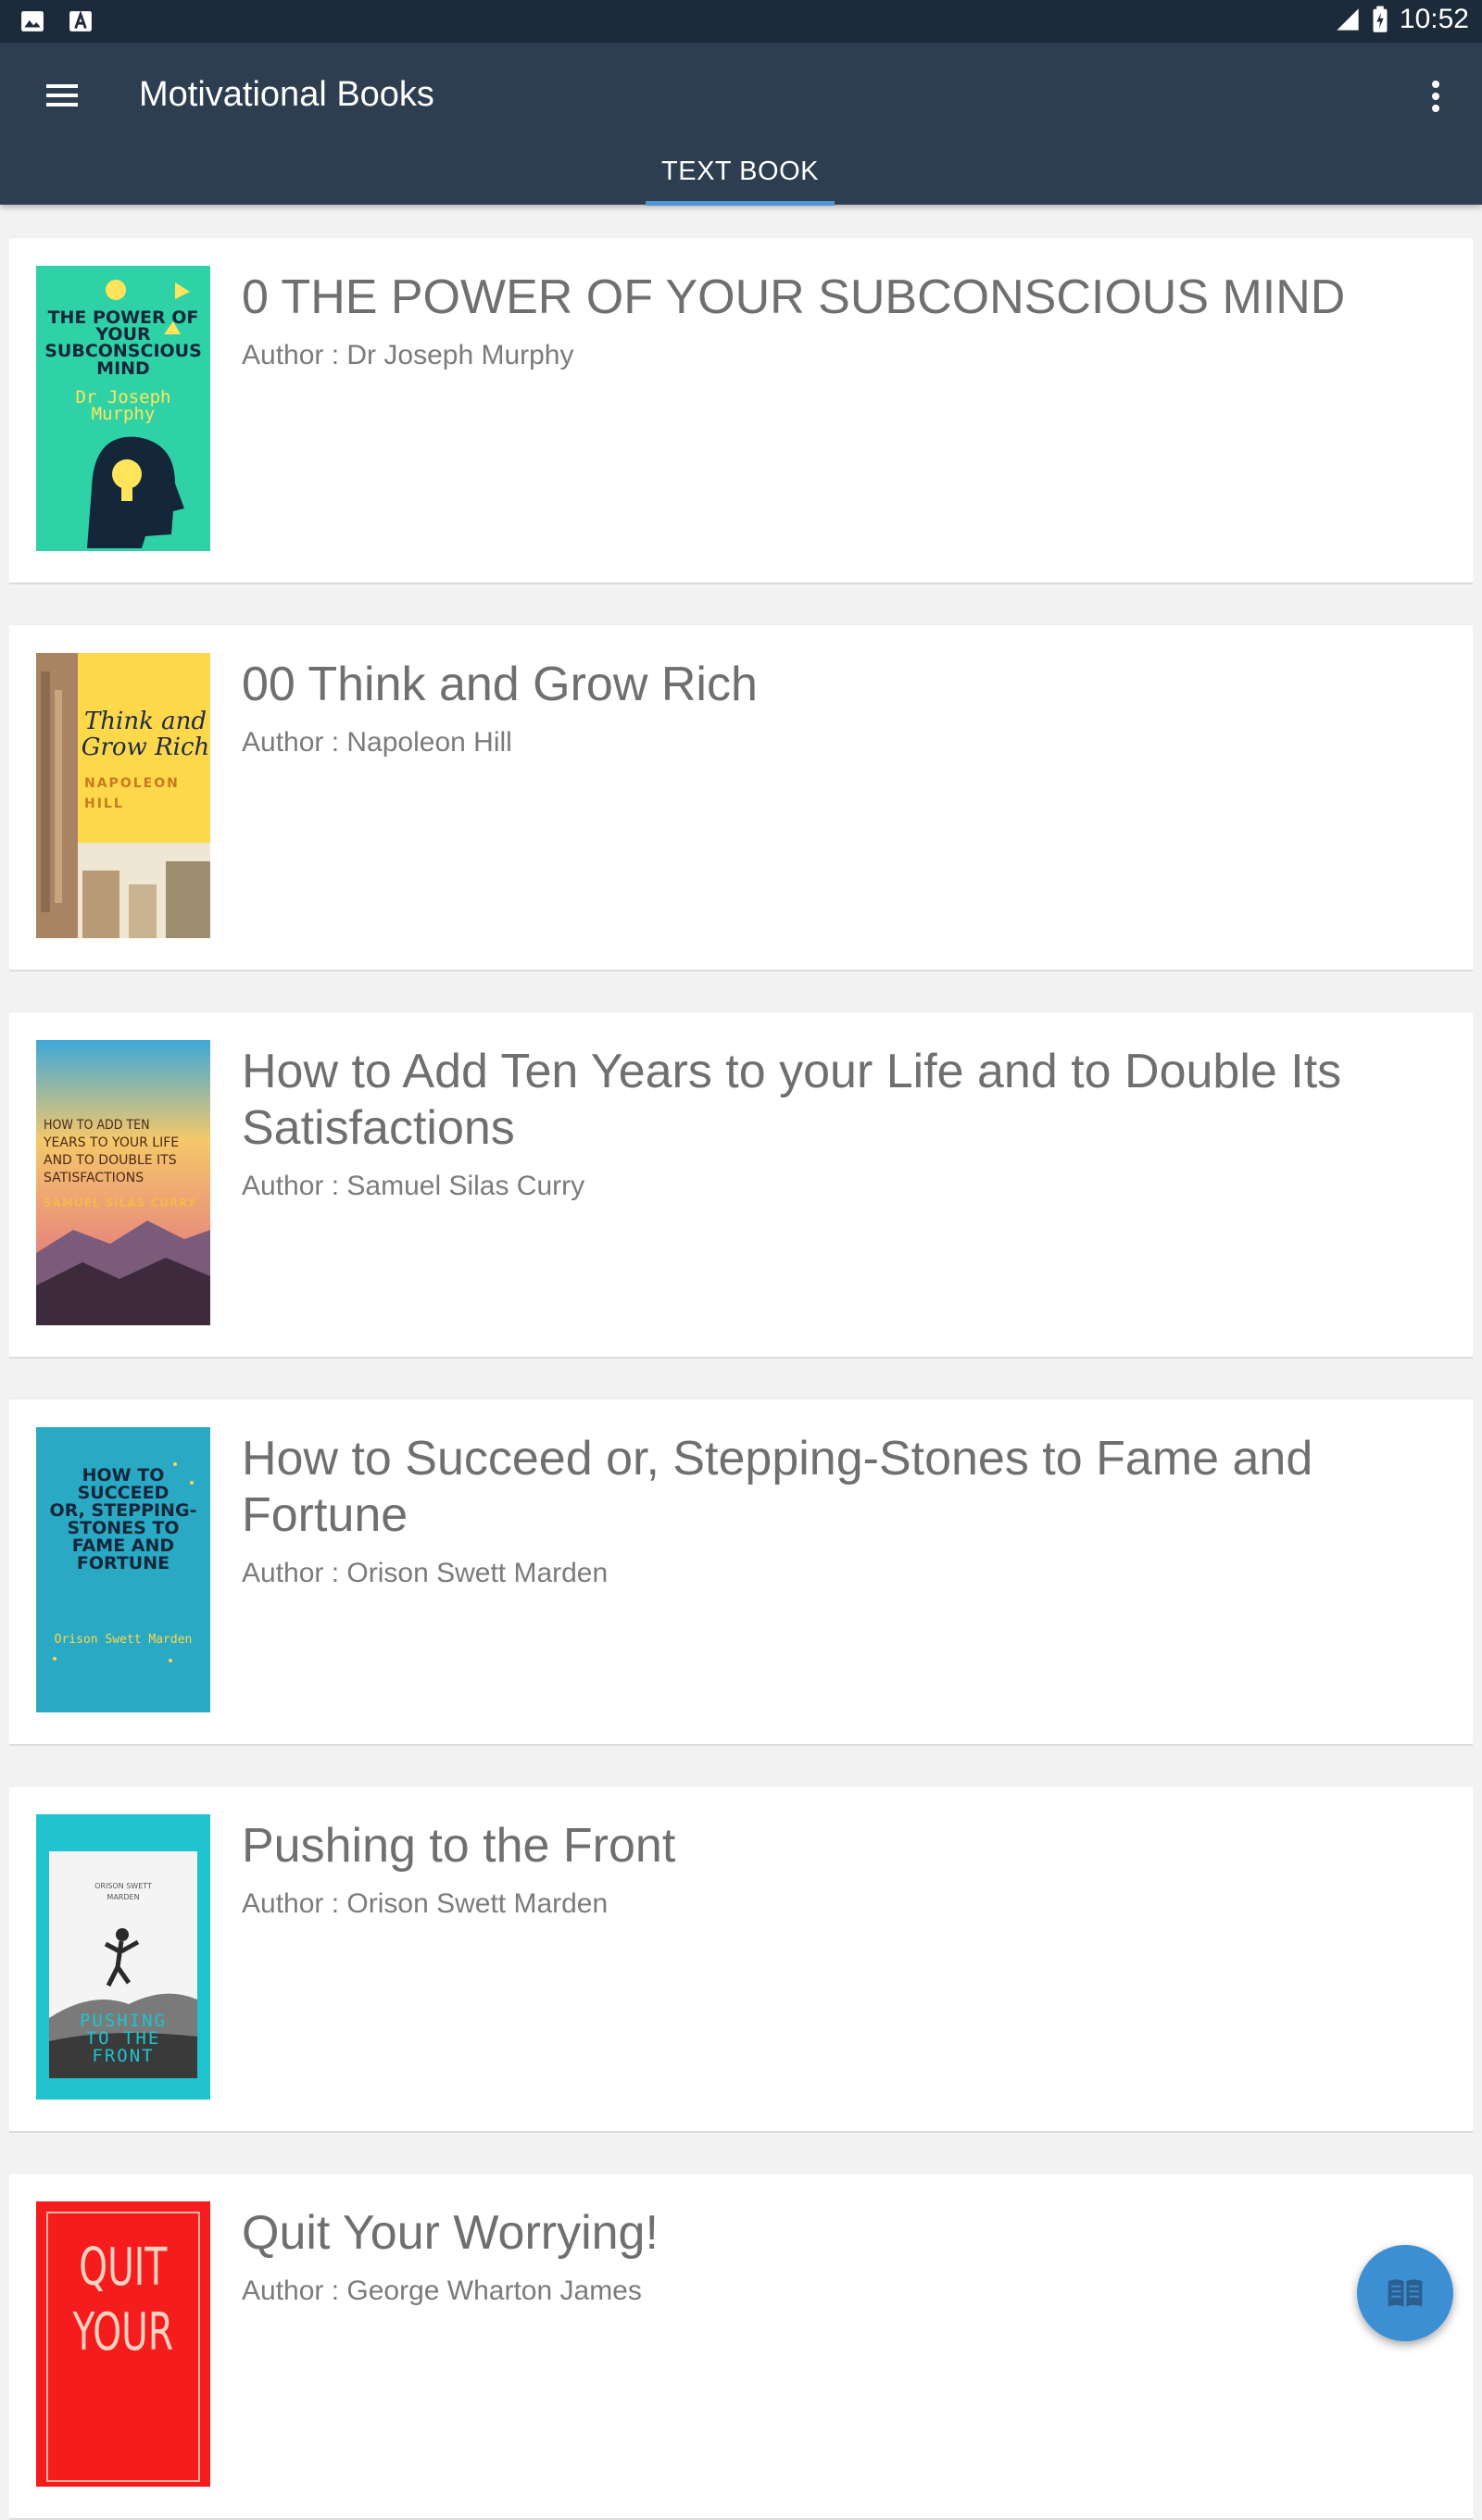  I want to click on svg-text: MARDEN, so click(123, 1897).